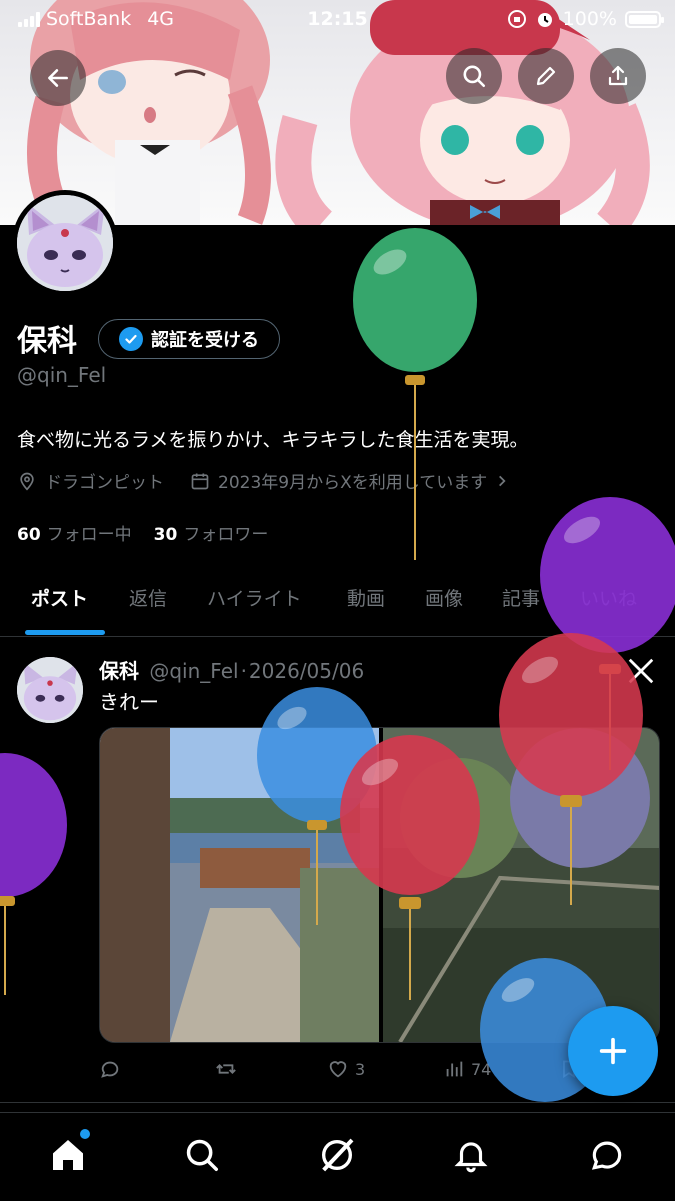 This screenshot has width=675, height=1201. What do you see at coordinates (306, 671) in the screenshot?
I see `tweet-date: 2026/05/06` at bounding box center [306, 671].